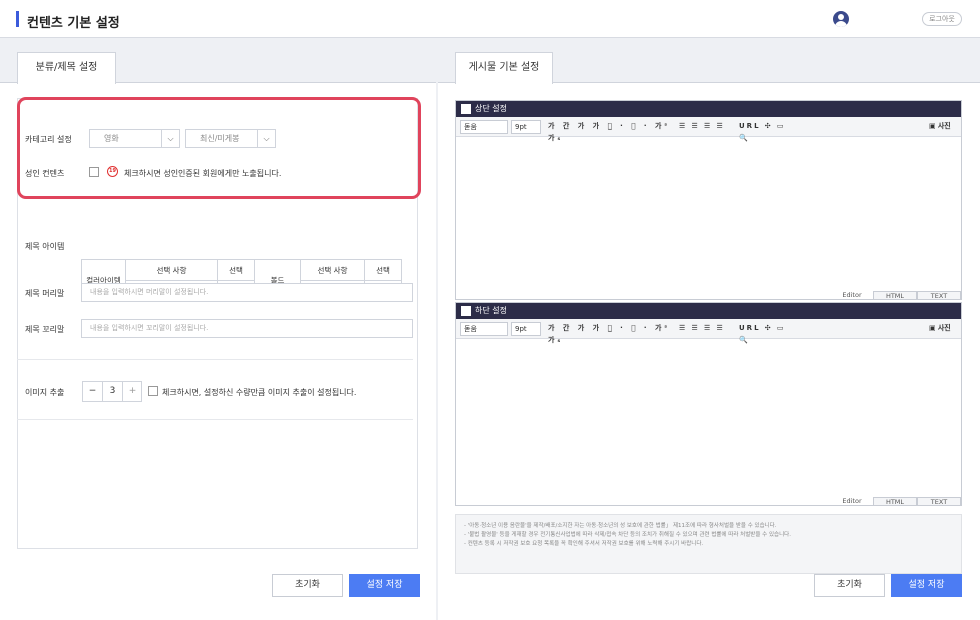 The image size is (980, 620). I want to click on page-title: 컨텐츠 기본 설정, so click(73, 23).